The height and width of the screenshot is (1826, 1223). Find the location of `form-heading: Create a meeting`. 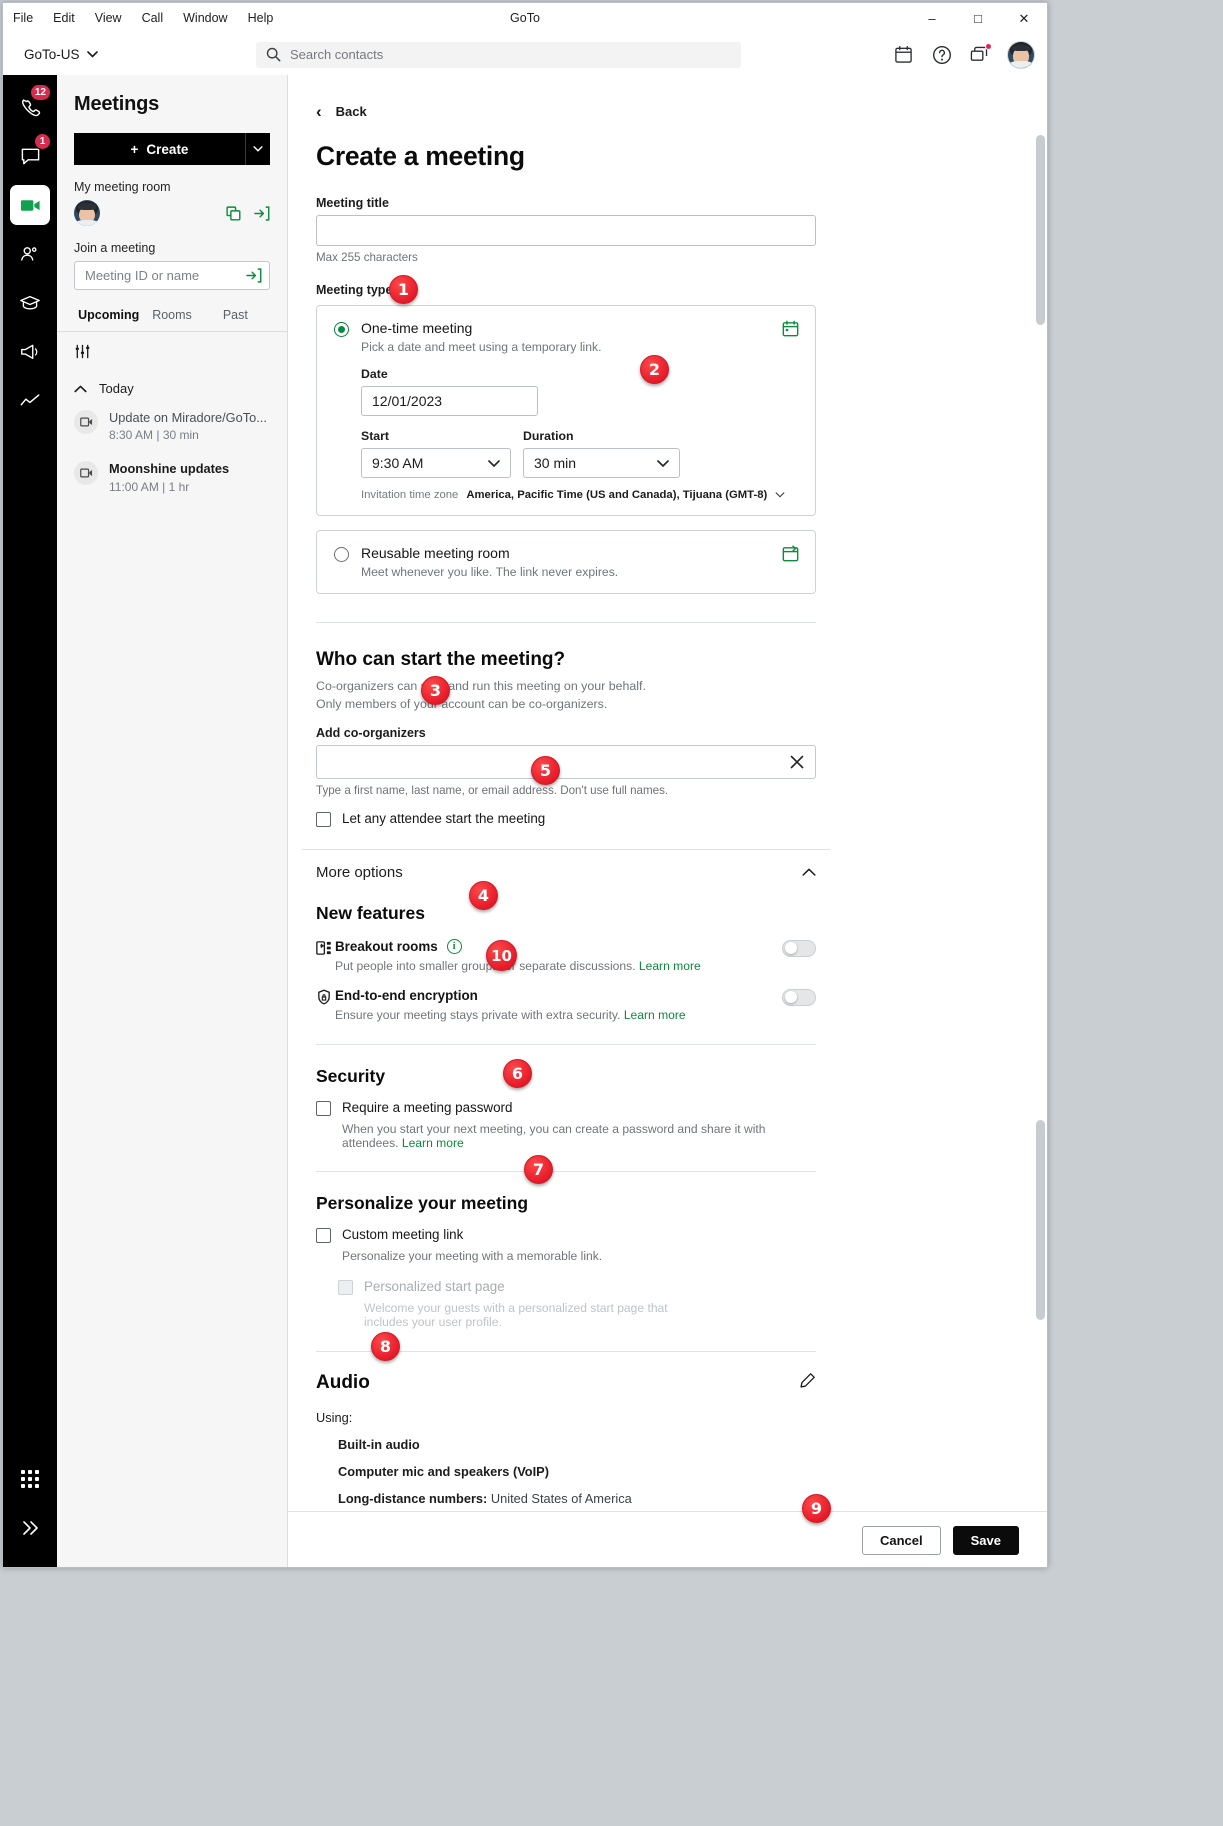

form-heading: Create a meeting is located at coordinates (420, 156).